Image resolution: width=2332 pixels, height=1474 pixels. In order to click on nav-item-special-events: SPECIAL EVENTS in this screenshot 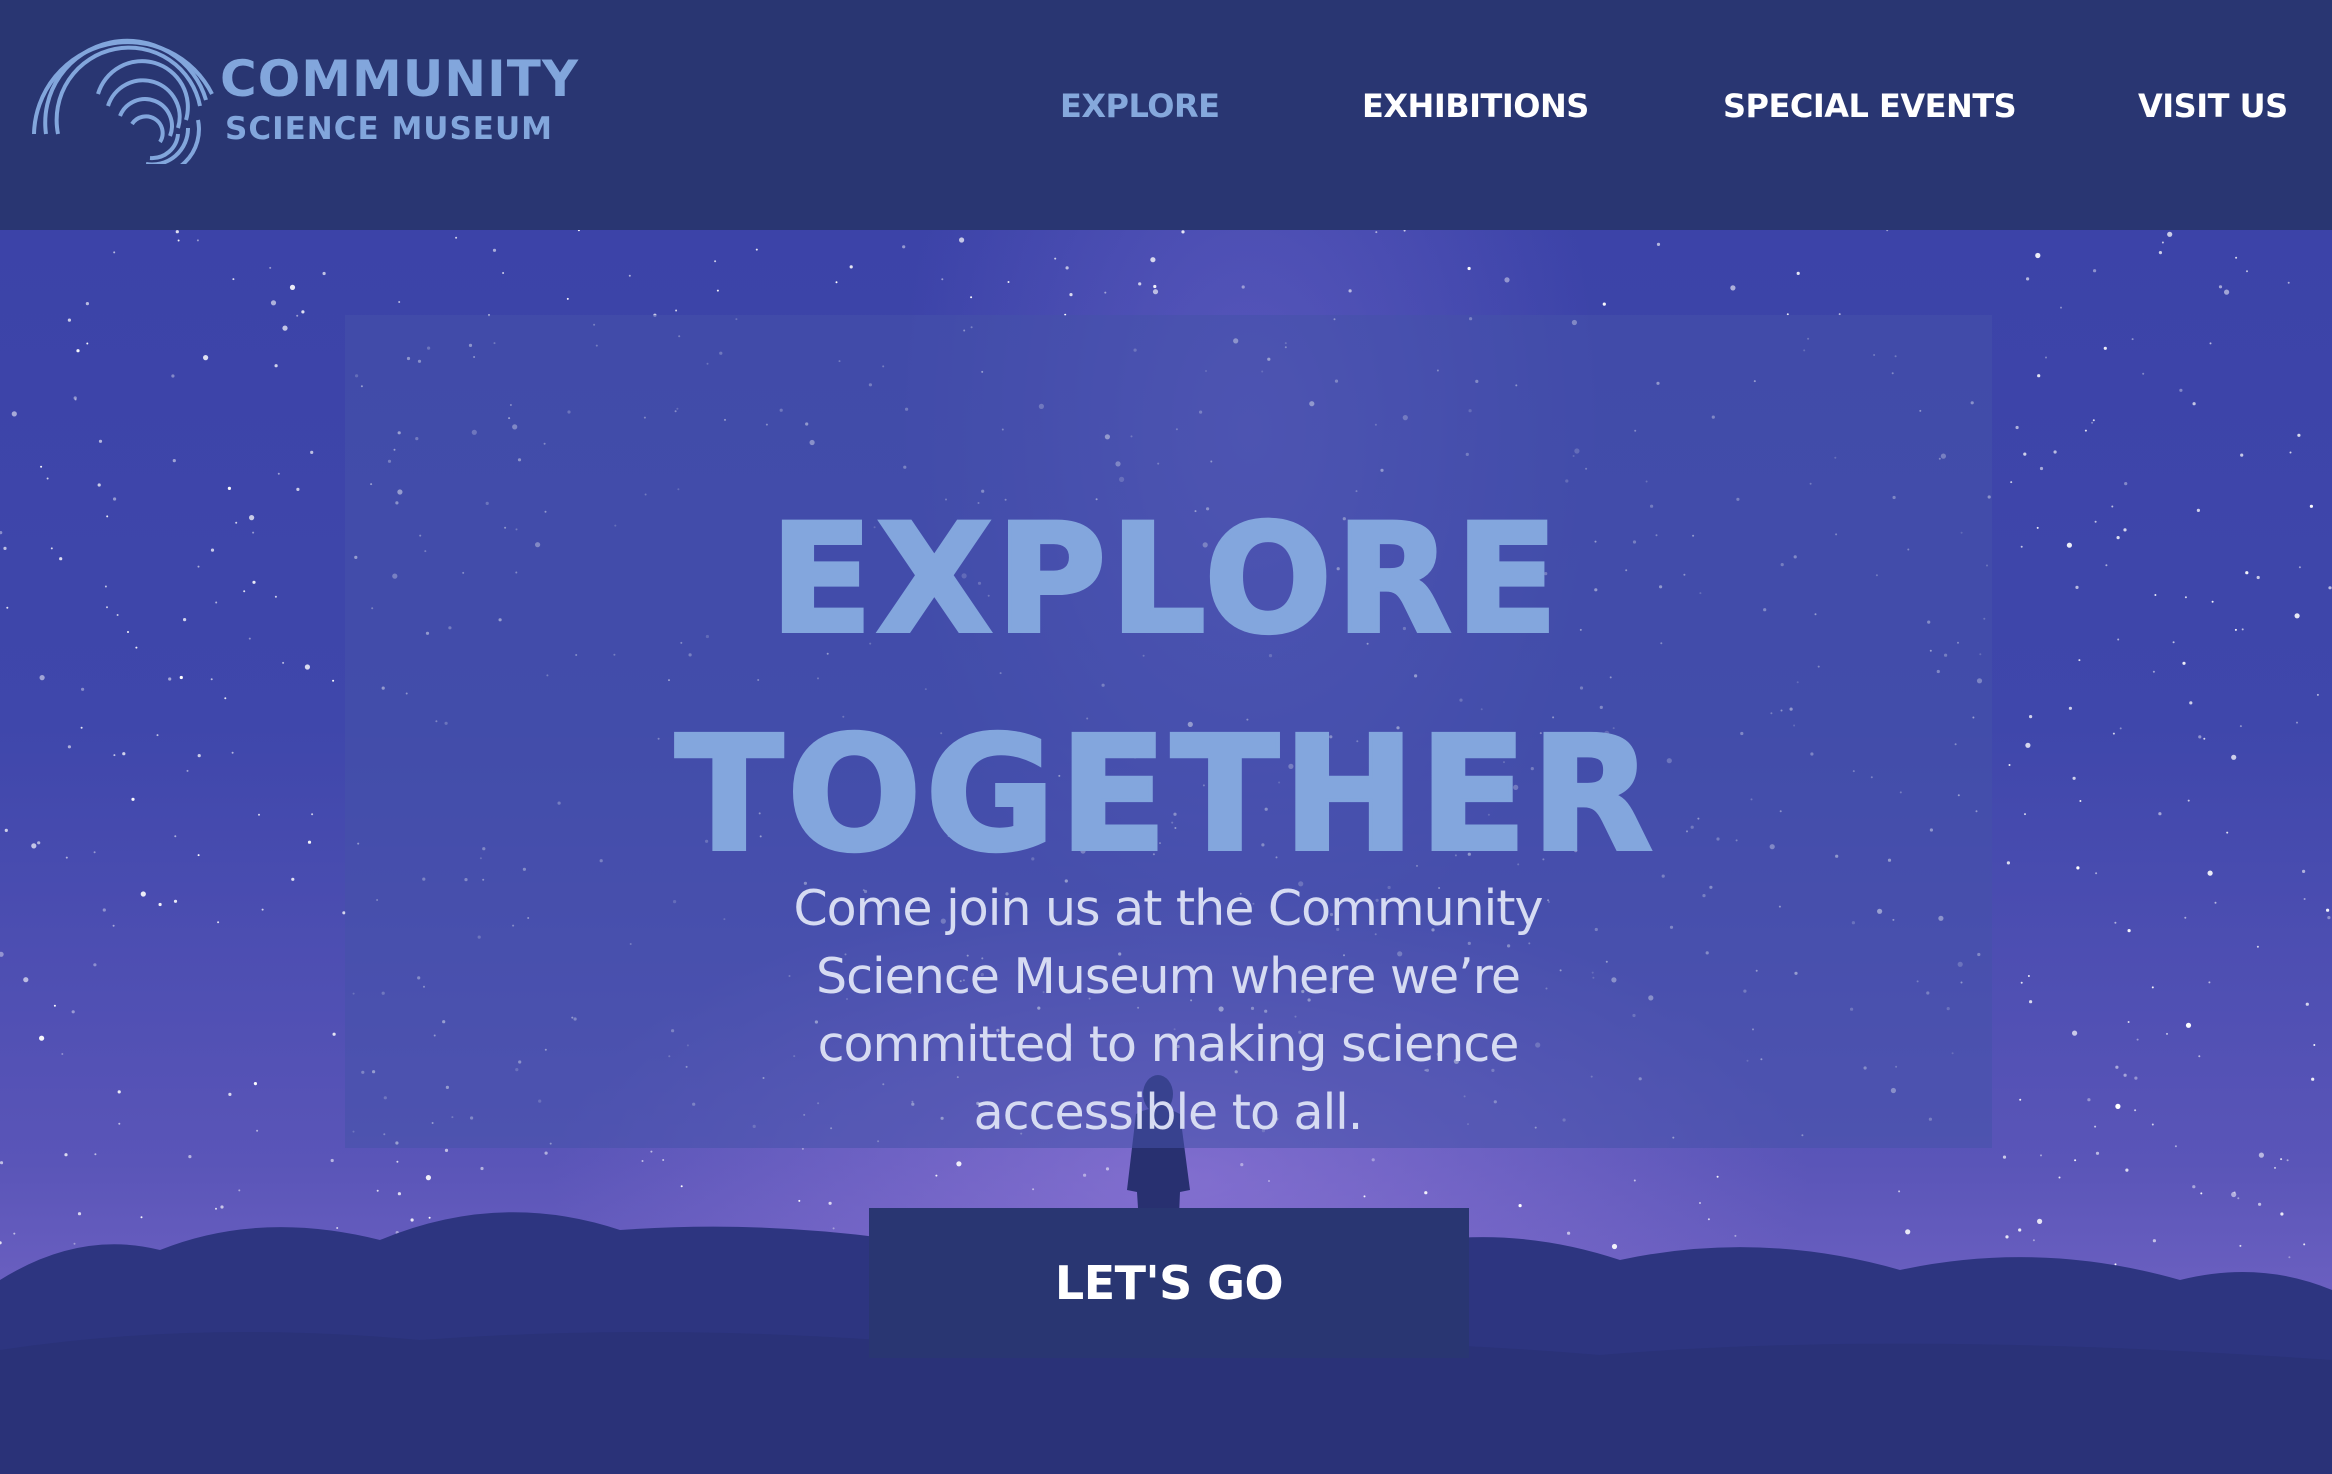, I will do `click(1870, 106)`.